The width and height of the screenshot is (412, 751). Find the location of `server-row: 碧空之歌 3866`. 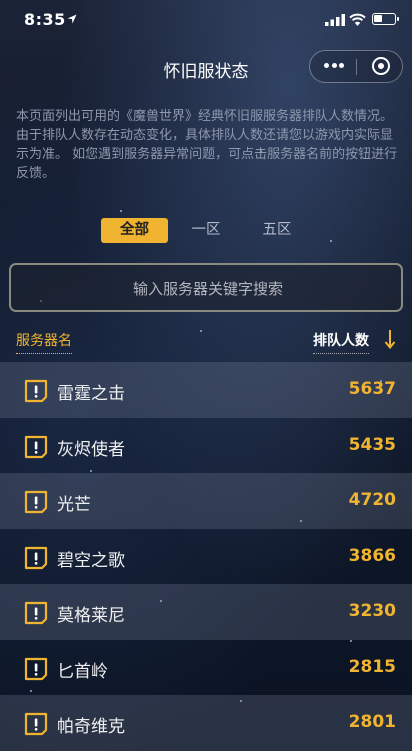

server-row: 碧空之歌 3866 is located at coordinates (206, 557).